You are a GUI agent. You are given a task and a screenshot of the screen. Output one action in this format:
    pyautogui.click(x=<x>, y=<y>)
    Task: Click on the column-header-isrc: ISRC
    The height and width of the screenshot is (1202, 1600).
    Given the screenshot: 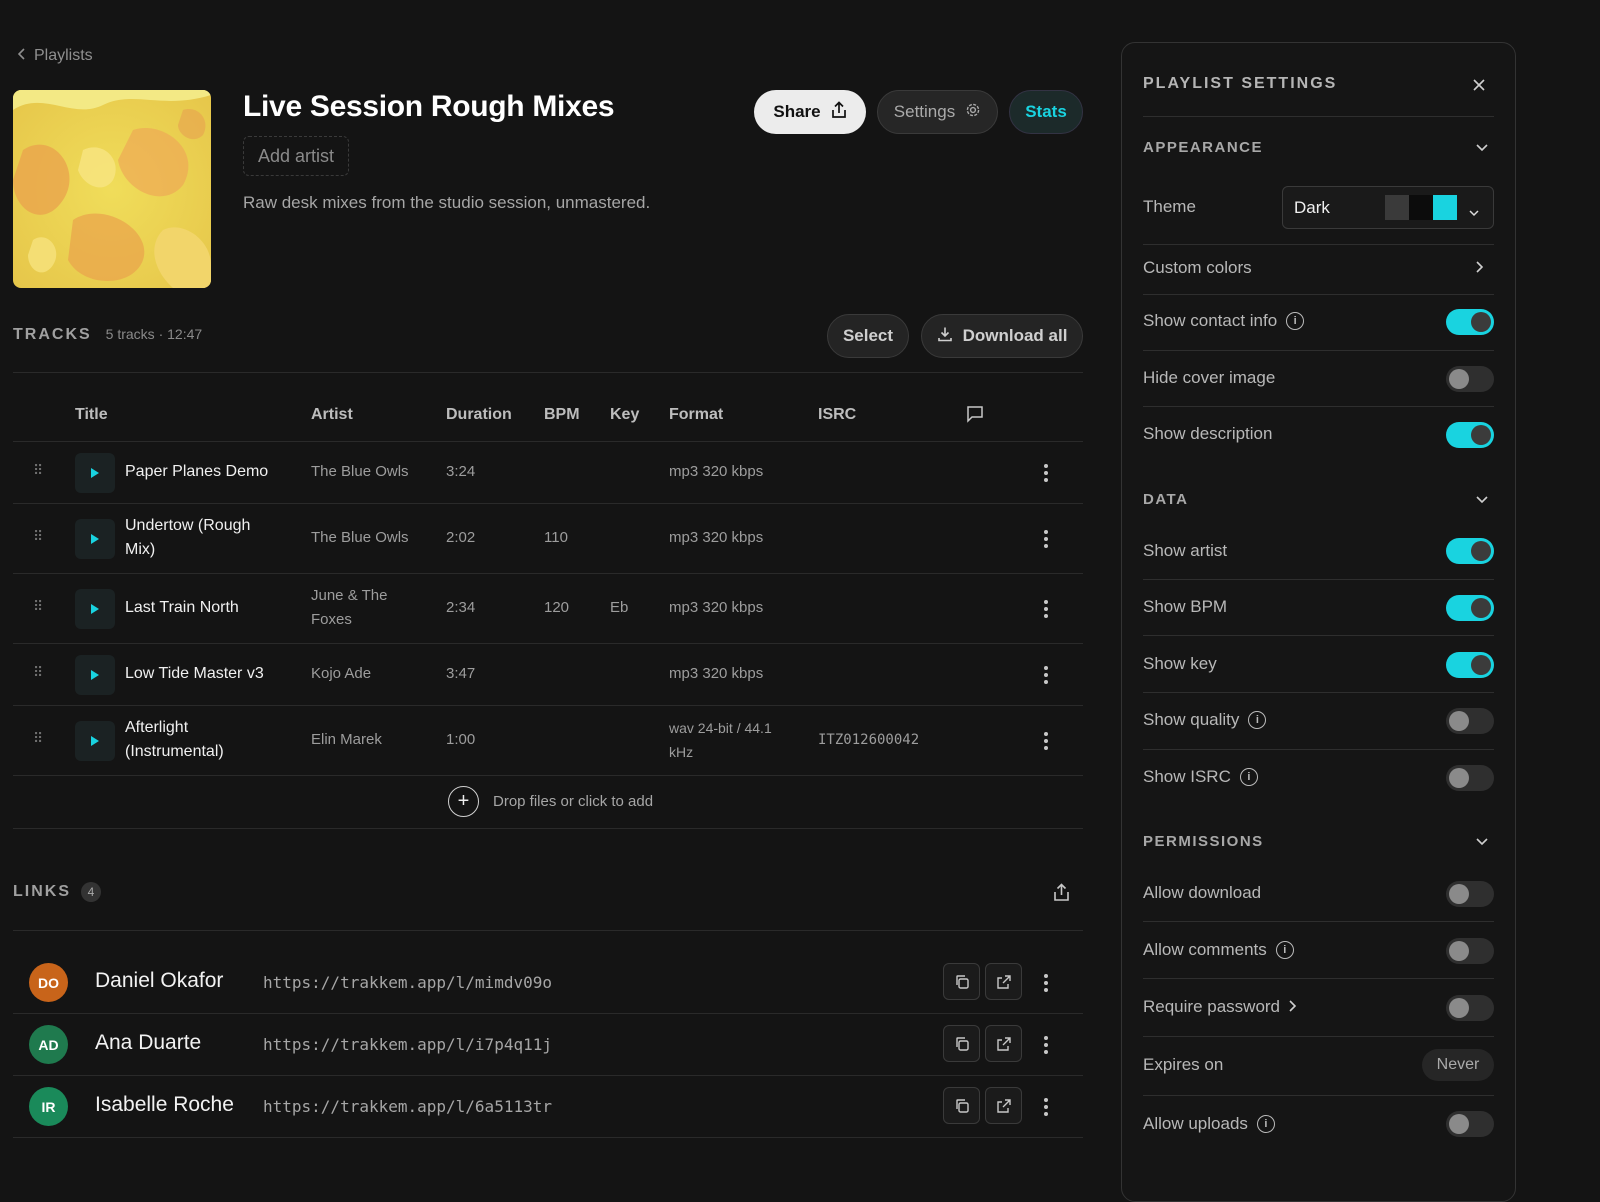 What is the action you would take?
    pyautogui.click(x=837, y=415)
    